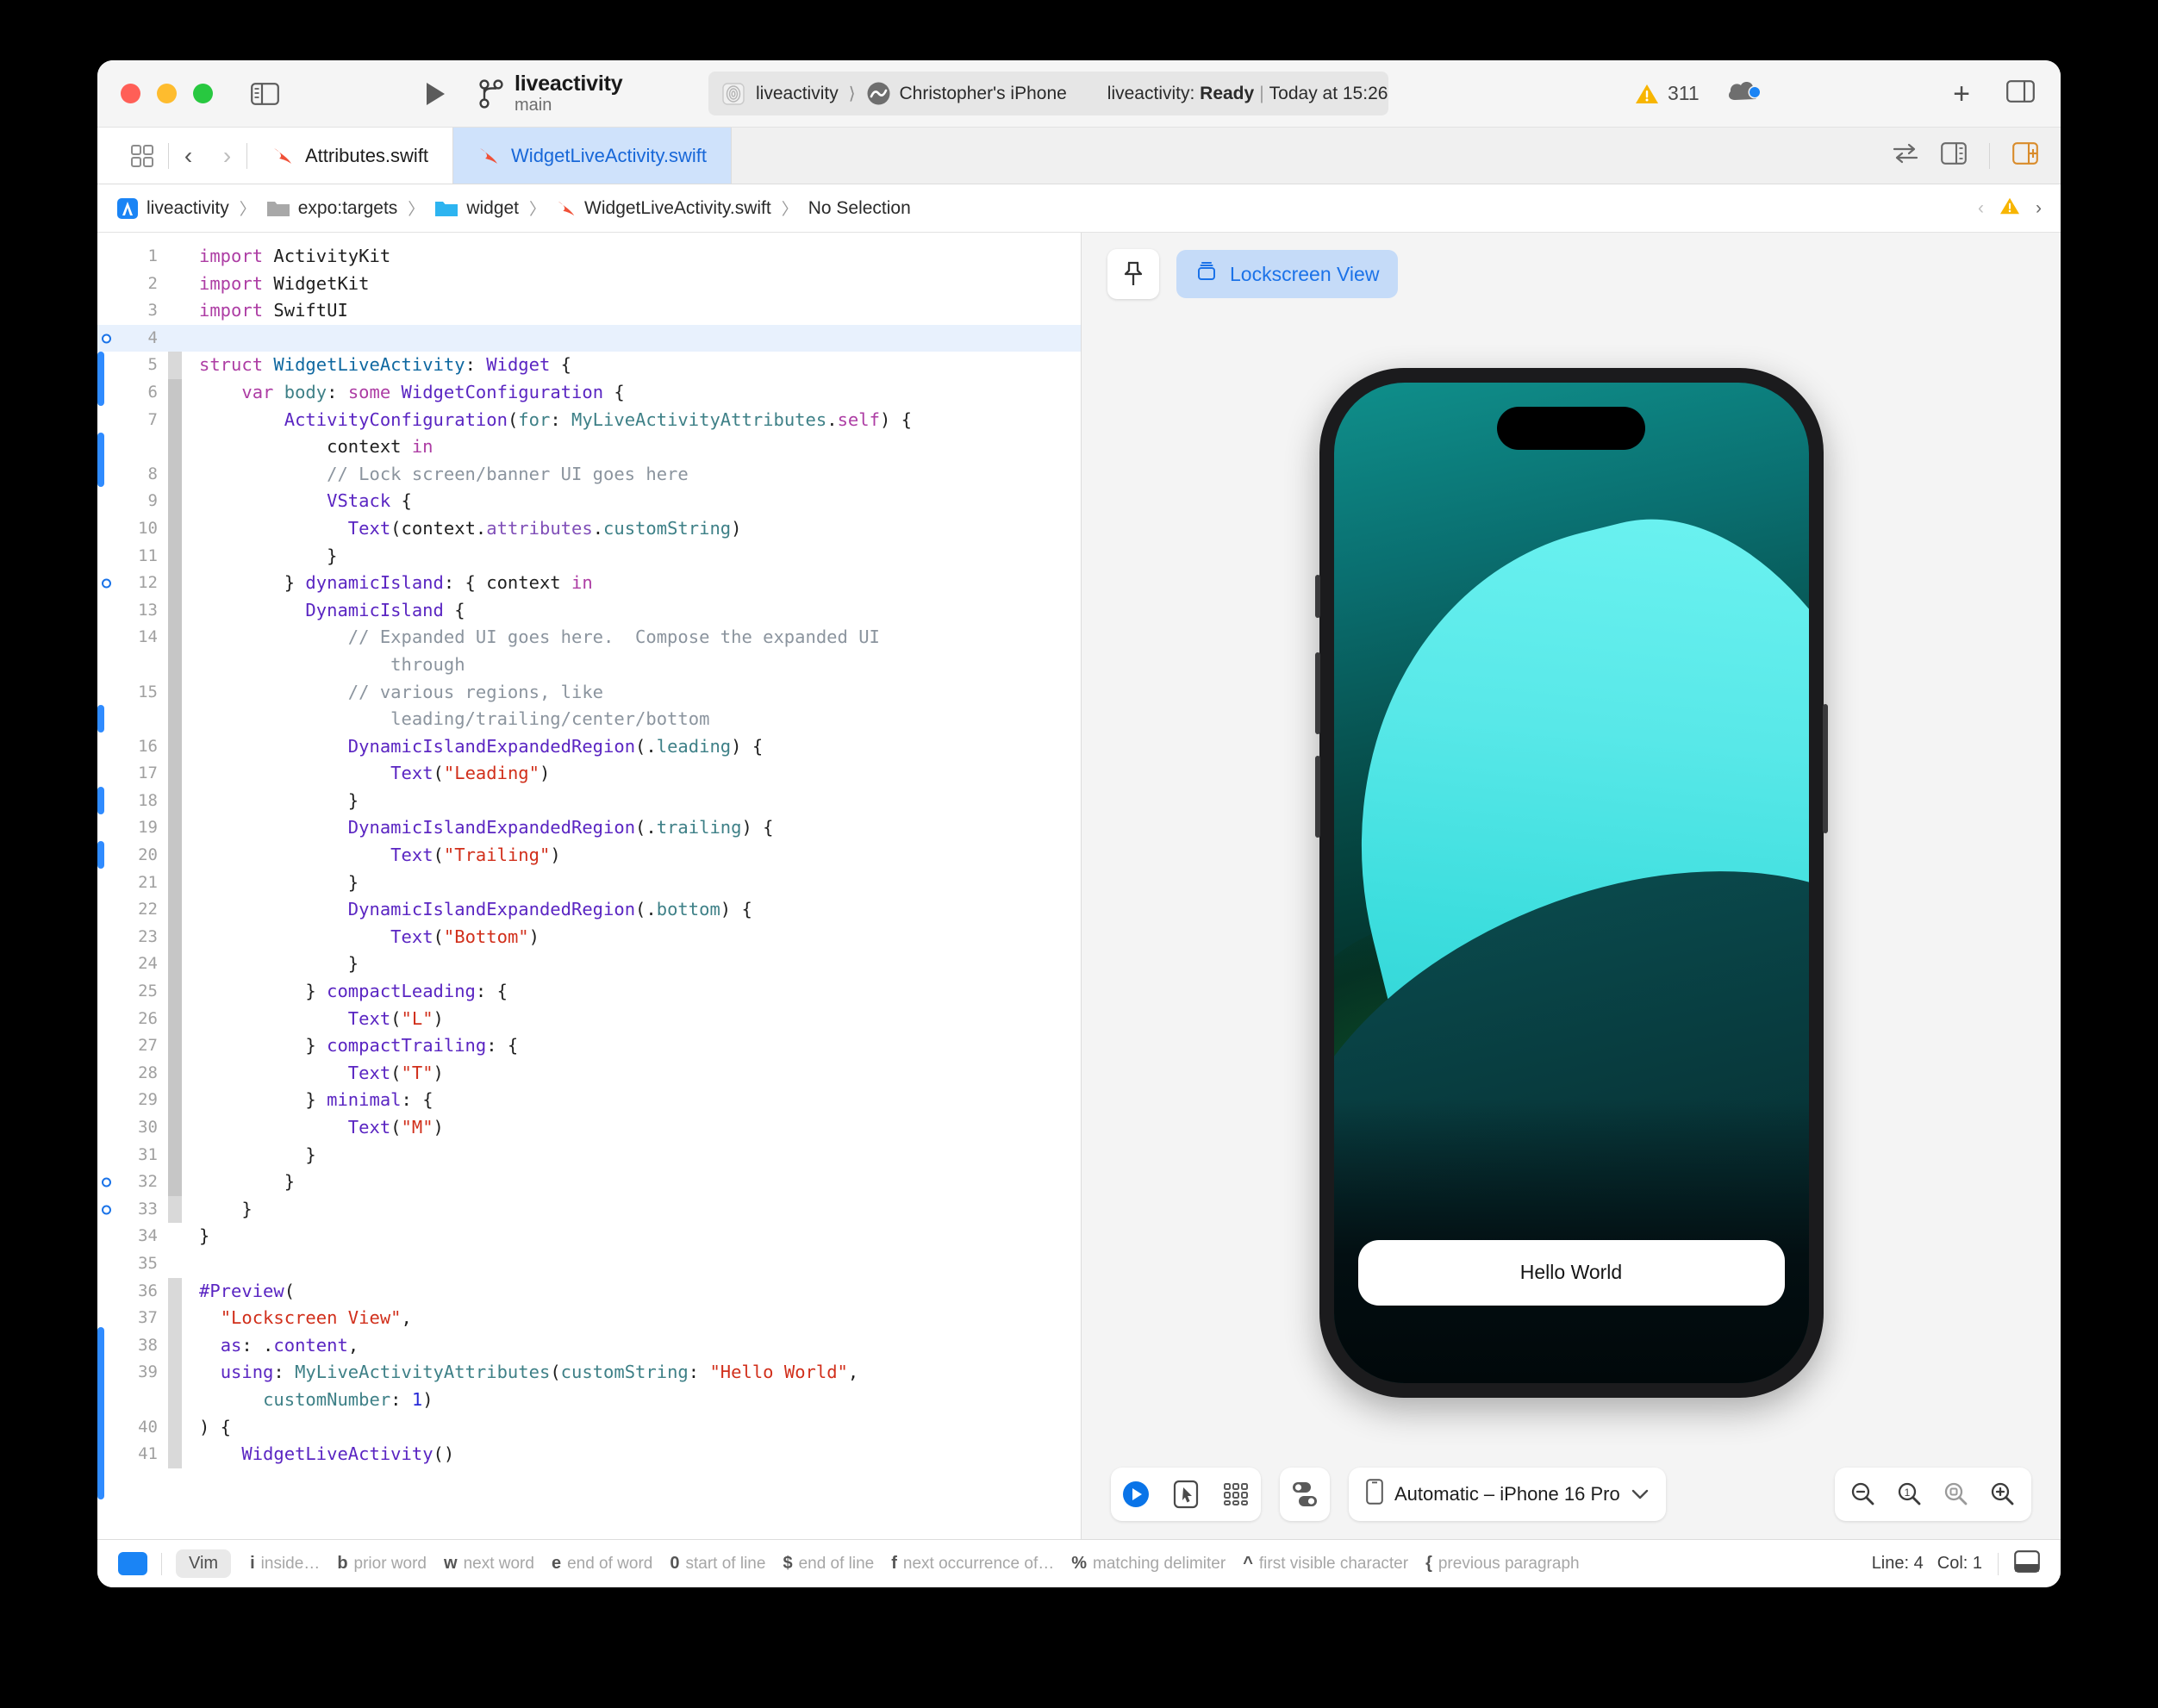  Describe the element at coordinates (1954, 155) in the screenshot. I see `editor-options-icon` at that location.